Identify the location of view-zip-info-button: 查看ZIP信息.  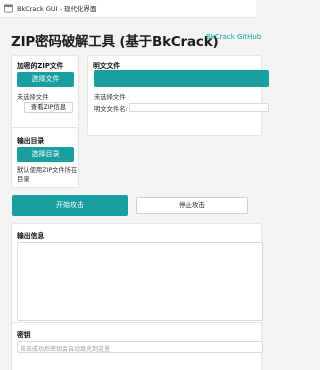
(48, 107).